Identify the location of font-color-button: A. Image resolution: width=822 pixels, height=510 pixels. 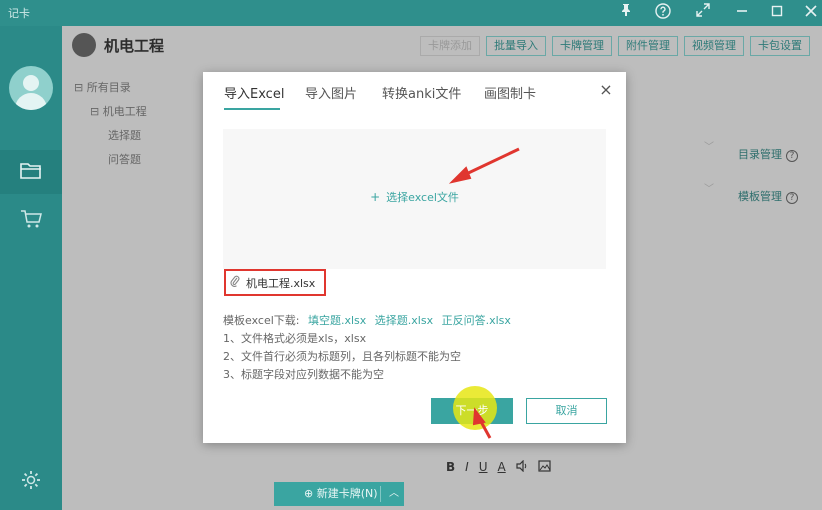
(502, 467).